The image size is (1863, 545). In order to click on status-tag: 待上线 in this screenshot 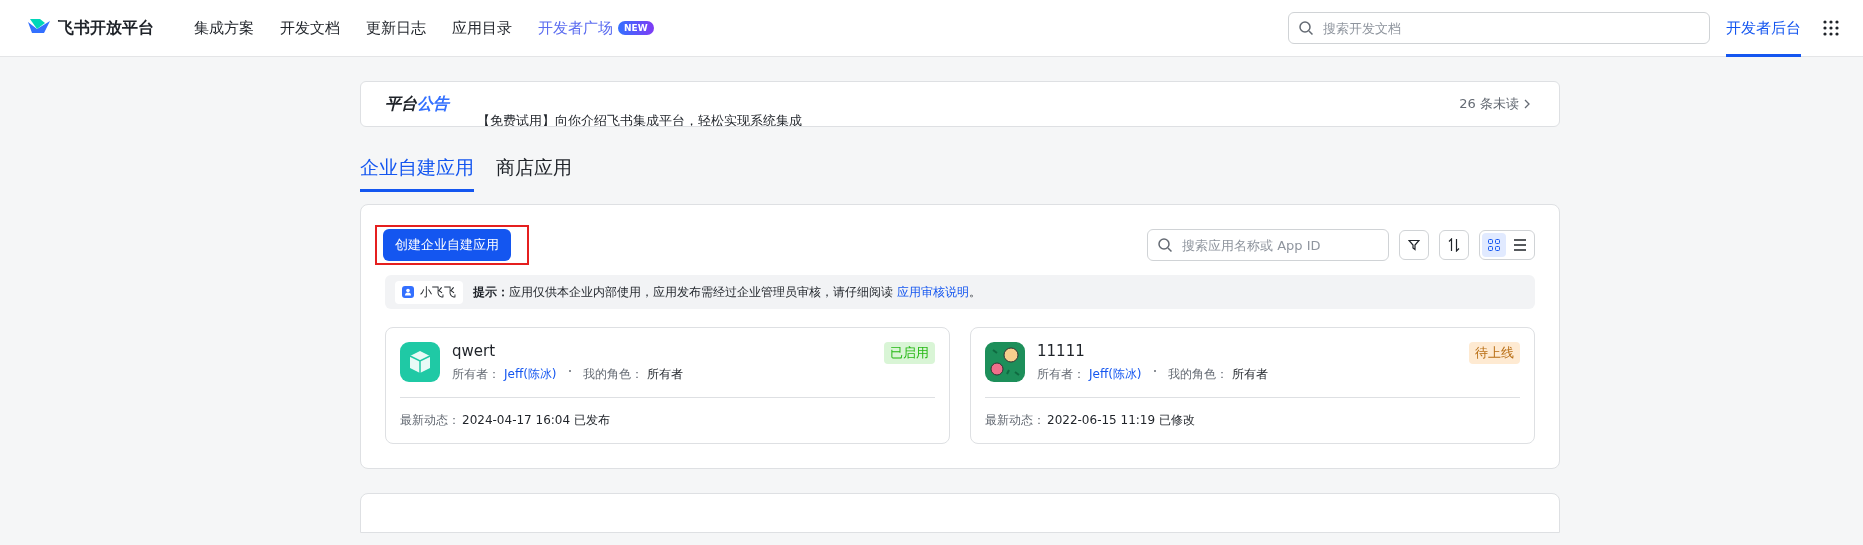, I will do `click(1494, 353)`.